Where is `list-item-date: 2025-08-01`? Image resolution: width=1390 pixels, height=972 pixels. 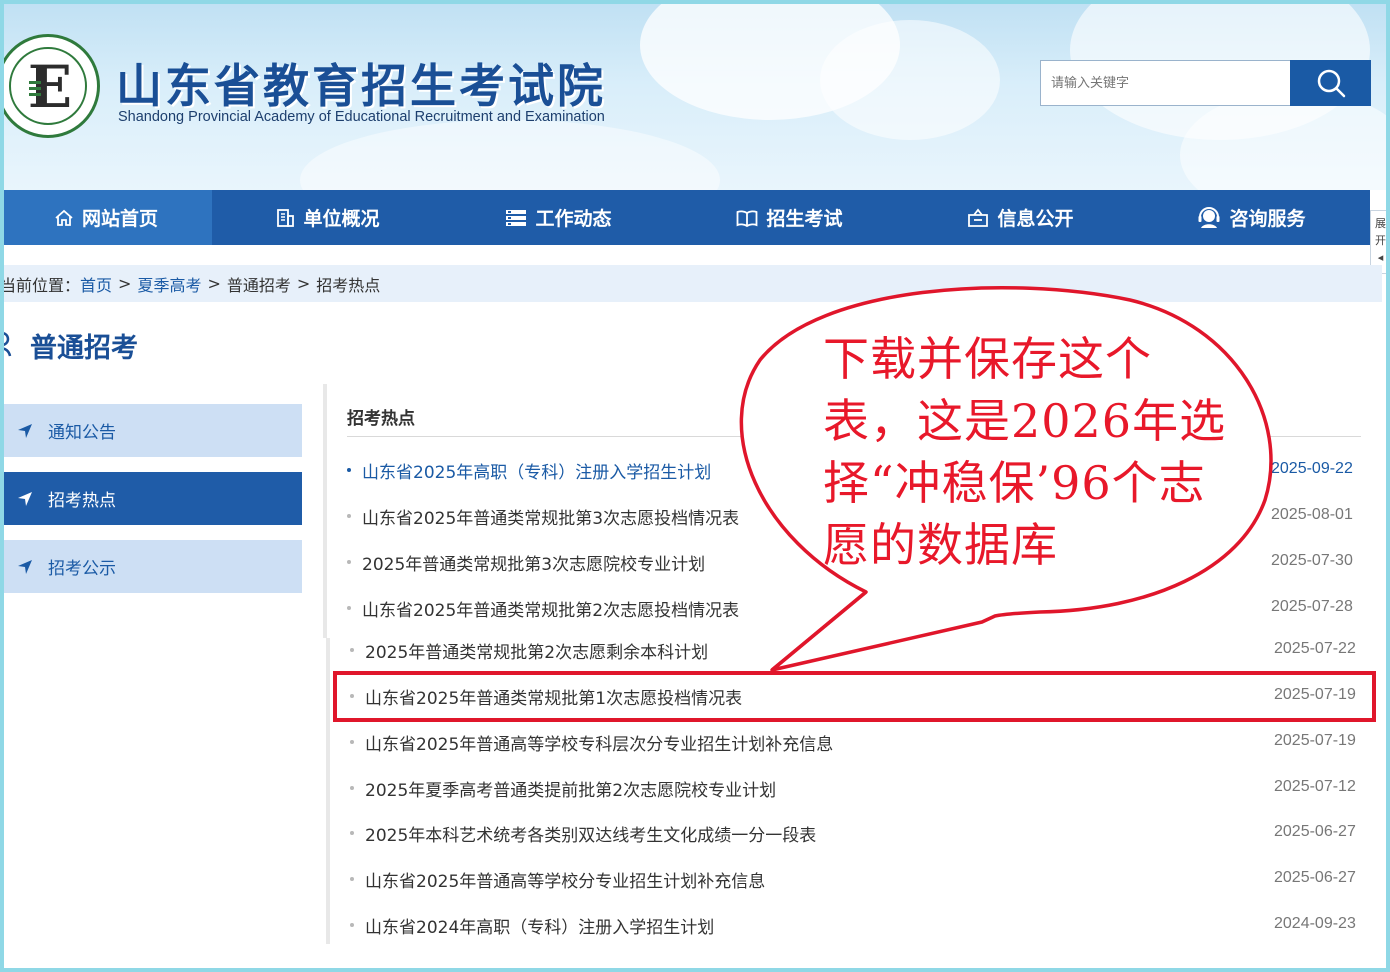 list-item-date: 2025-08-01 is located at coordinates (1312, 514).